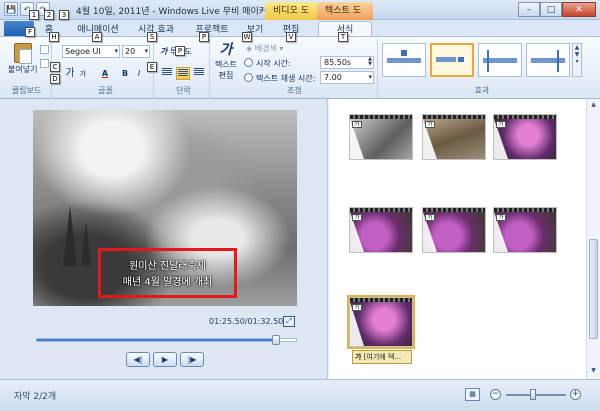  I want to click on play-button: ▶, so click(165, 359).